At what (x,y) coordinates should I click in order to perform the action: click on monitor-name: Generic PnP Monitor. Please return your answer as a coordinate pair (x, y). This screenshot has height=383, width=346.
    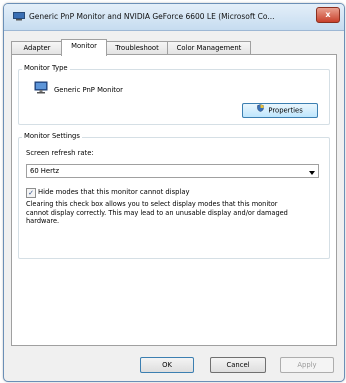
    Looking at the image, I should click on (88, 90).